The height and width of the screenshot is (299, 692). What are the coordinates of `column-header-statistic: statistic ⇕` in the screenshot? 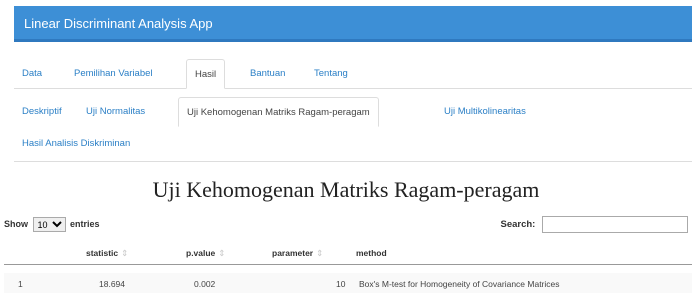 It's located at (107, 253).